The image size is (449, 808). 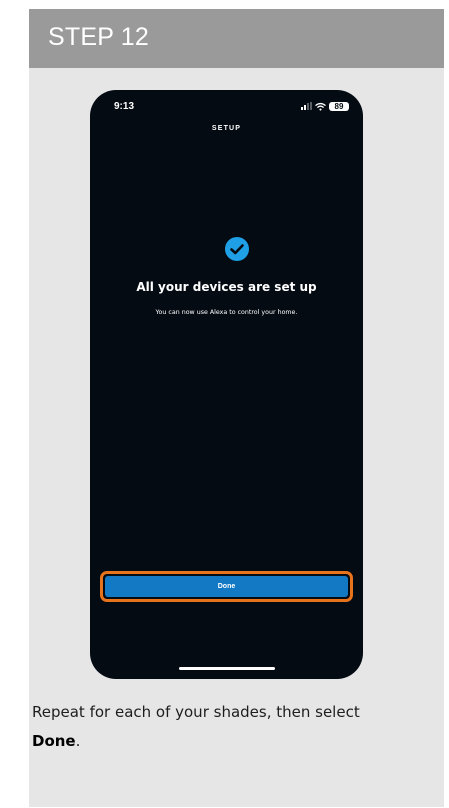 I want to click on home-indicator, so click(x=227, y=668).